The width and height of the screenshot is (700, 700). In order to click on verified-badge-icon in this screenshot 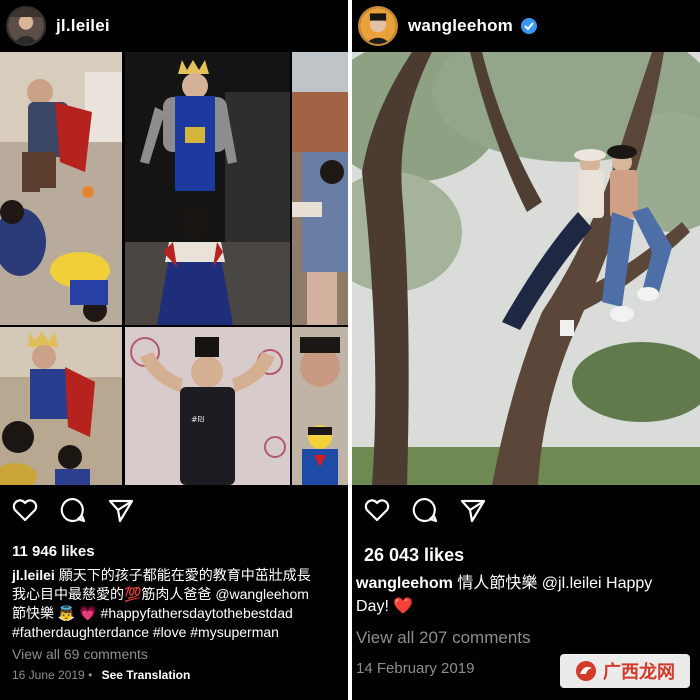, I will do `click(528, 26)`.